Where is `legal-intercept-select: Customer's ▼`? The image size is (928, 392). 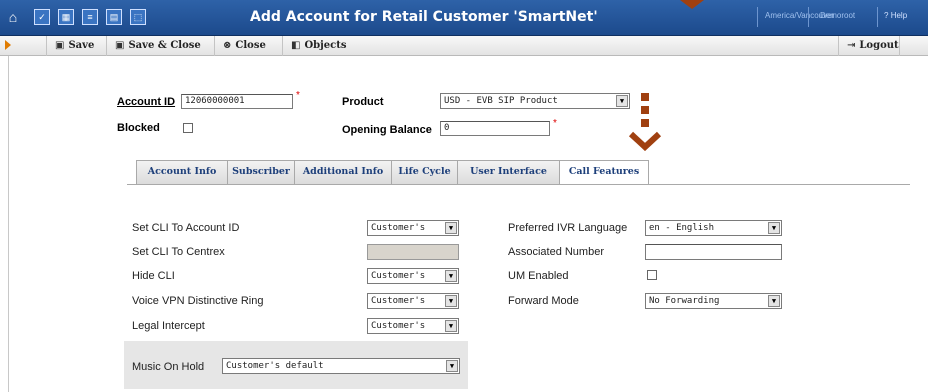 legal-intercept-select: Customer's ▼ is located at coordinates (413, 326).